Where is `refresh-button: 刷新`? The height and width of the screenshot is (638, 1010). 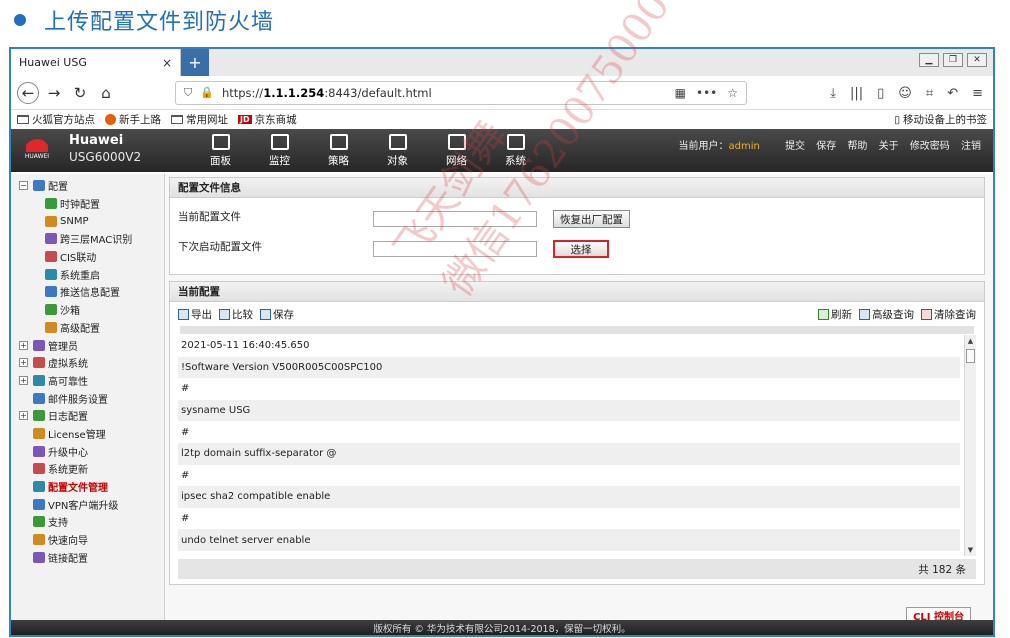 refresh-button: 刷新 is located at coordinates (835, 314).